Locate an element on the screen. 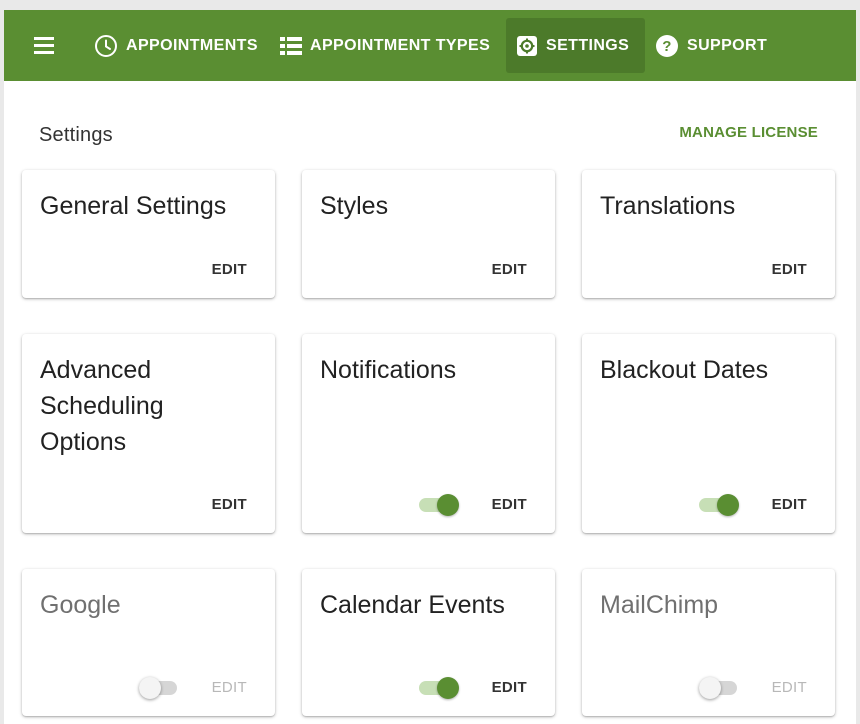 This screenshot has height=724, width=860. card-translations: Translations EDIT is located at coordinates (708, 234).